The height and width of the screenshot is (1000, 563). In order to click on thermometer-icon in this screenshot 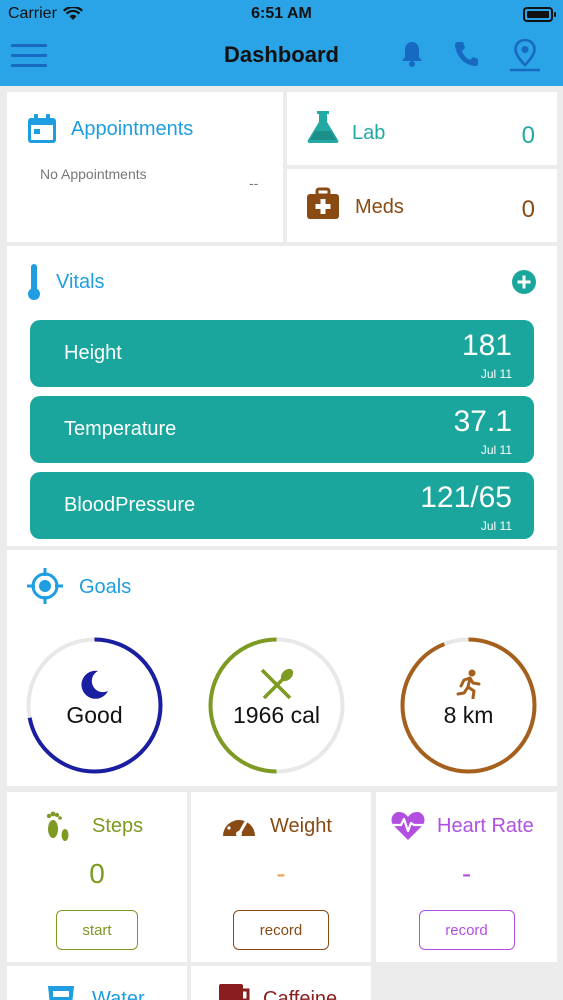, I will do `click(34, 282)`.